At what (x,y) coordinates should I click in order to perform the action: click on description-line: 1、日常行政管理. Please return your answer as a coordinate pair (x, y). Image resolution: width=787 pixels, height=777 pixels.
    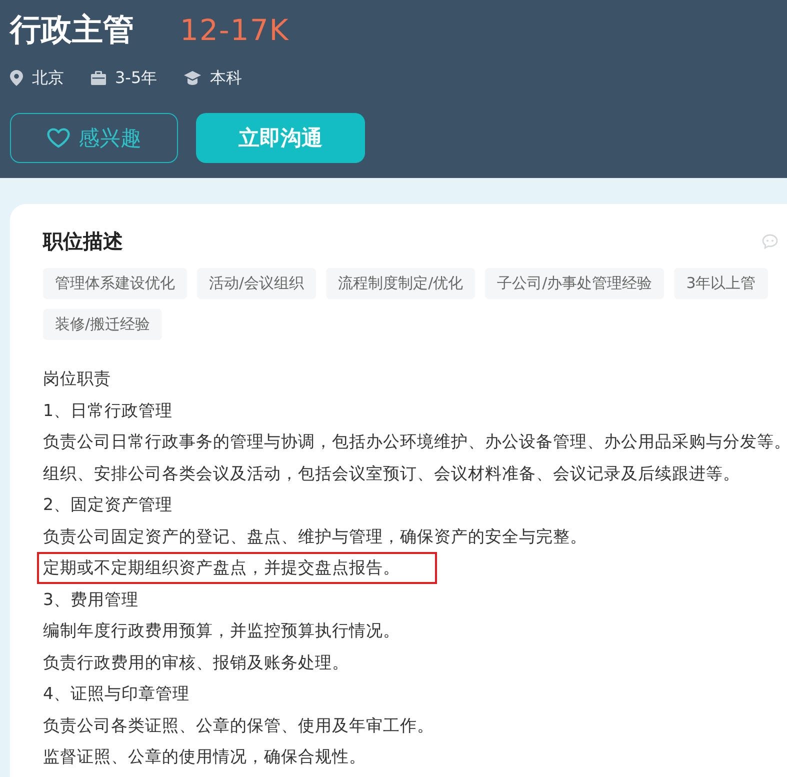
    Looking at the image, I should click on (107, 411).